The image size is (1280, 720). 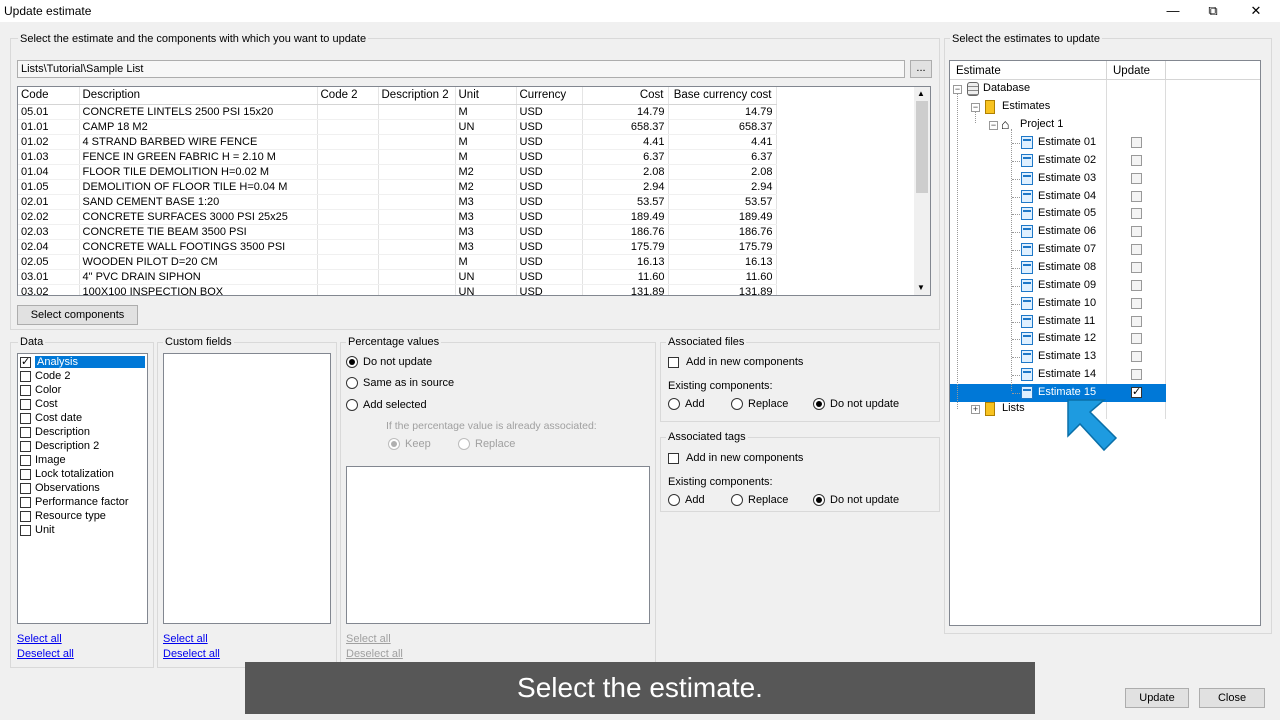 What do you see at coordinates (77, 315) in the screenshot?
I see `select-components-button: Select components` at bounding box center [77, 315].